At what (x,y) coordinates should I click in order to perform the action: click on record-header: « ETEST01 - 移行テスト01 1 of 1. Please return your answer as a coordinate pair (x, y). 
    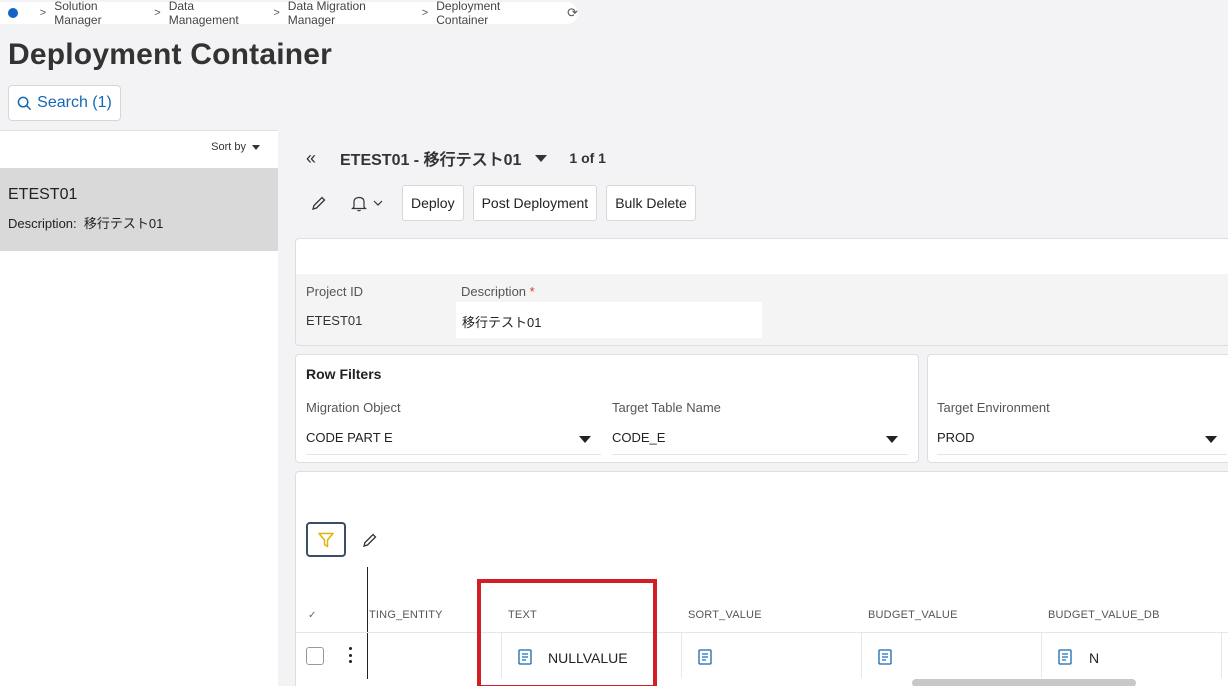
    Looking at the image, I should click on (456, 158).